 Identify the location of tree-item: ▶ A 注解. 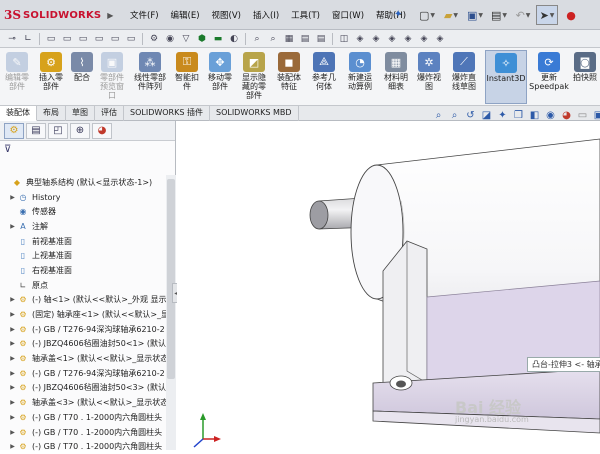
(84, 226).